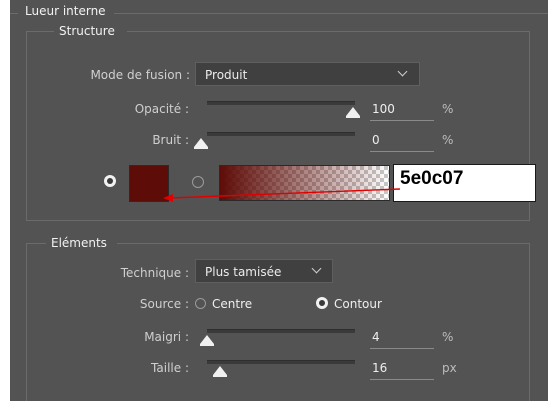 This screenshot has width=548, height=401. Describe the element at coordinates (281, 331) in the screenshot. I see `choke-slider-track` at that location.